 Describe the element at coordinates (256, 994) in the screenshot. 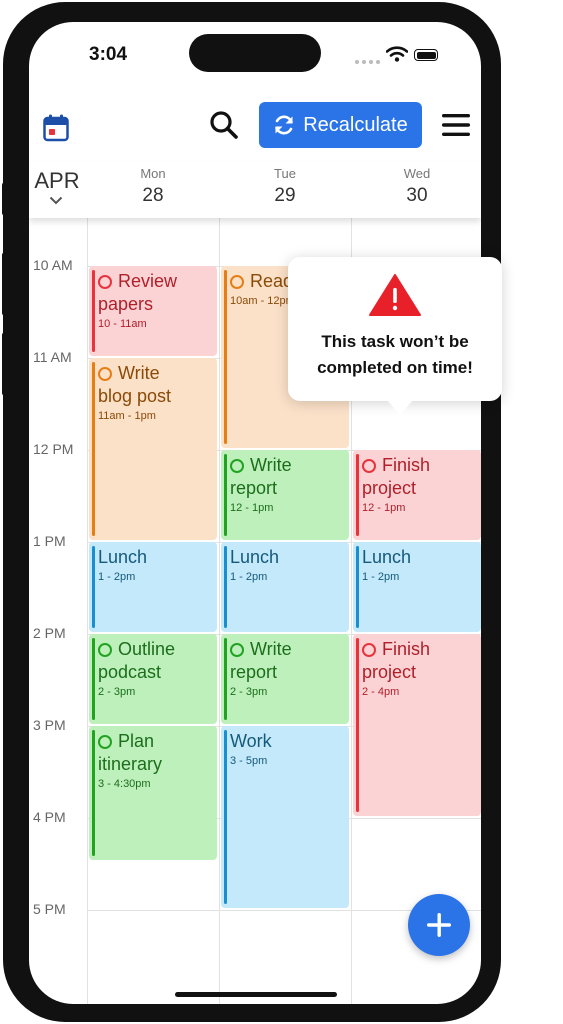

I see `home-indicator` at that location.